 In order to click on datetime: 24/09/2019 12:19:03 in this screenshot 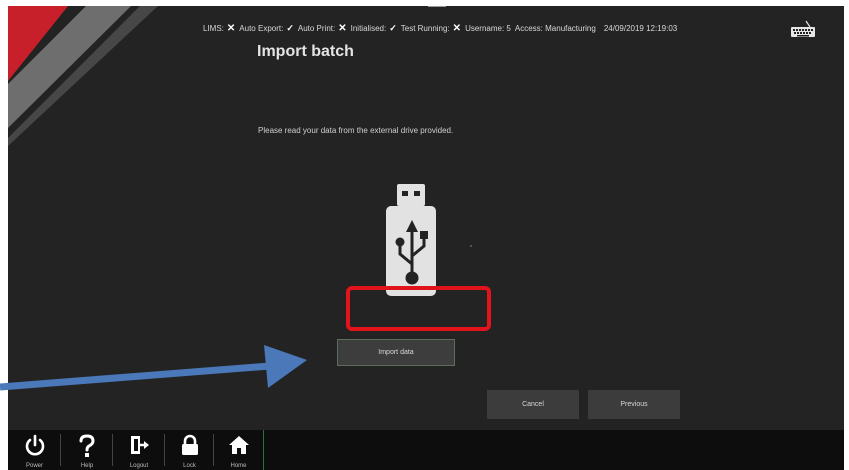, I will do `click(640, 28)`.